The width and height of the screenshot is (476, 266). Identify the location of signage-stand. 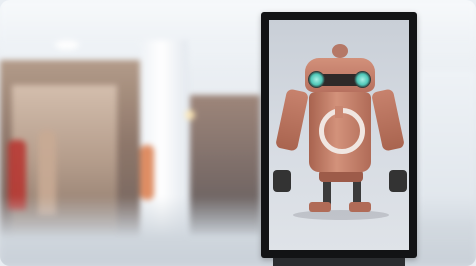
(339, 262).